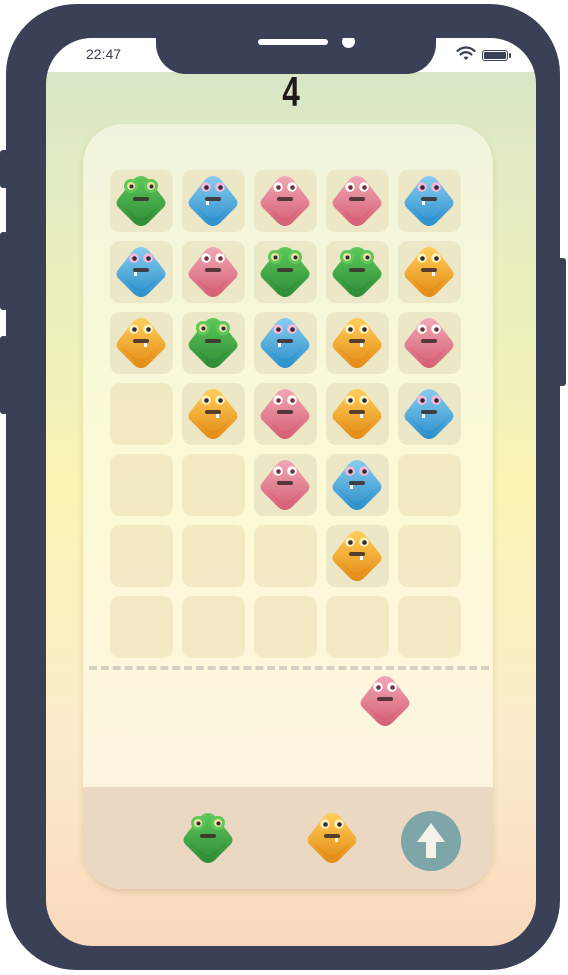  What do you see at coordinates (288, 838) in the screenshot?
I see `launcher-bar` at bounding box center [288, 838].